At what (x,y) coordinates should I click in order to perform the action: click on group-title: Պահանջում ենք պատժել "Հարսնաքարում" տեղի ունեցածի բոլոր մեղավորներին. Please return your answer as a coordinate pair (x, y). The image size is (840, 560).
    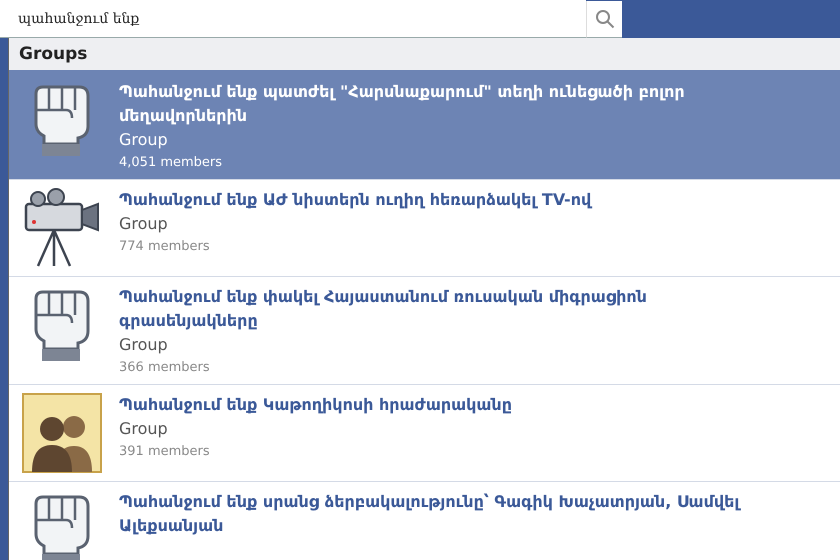
    Looking at the image, I should click on (402, 104).